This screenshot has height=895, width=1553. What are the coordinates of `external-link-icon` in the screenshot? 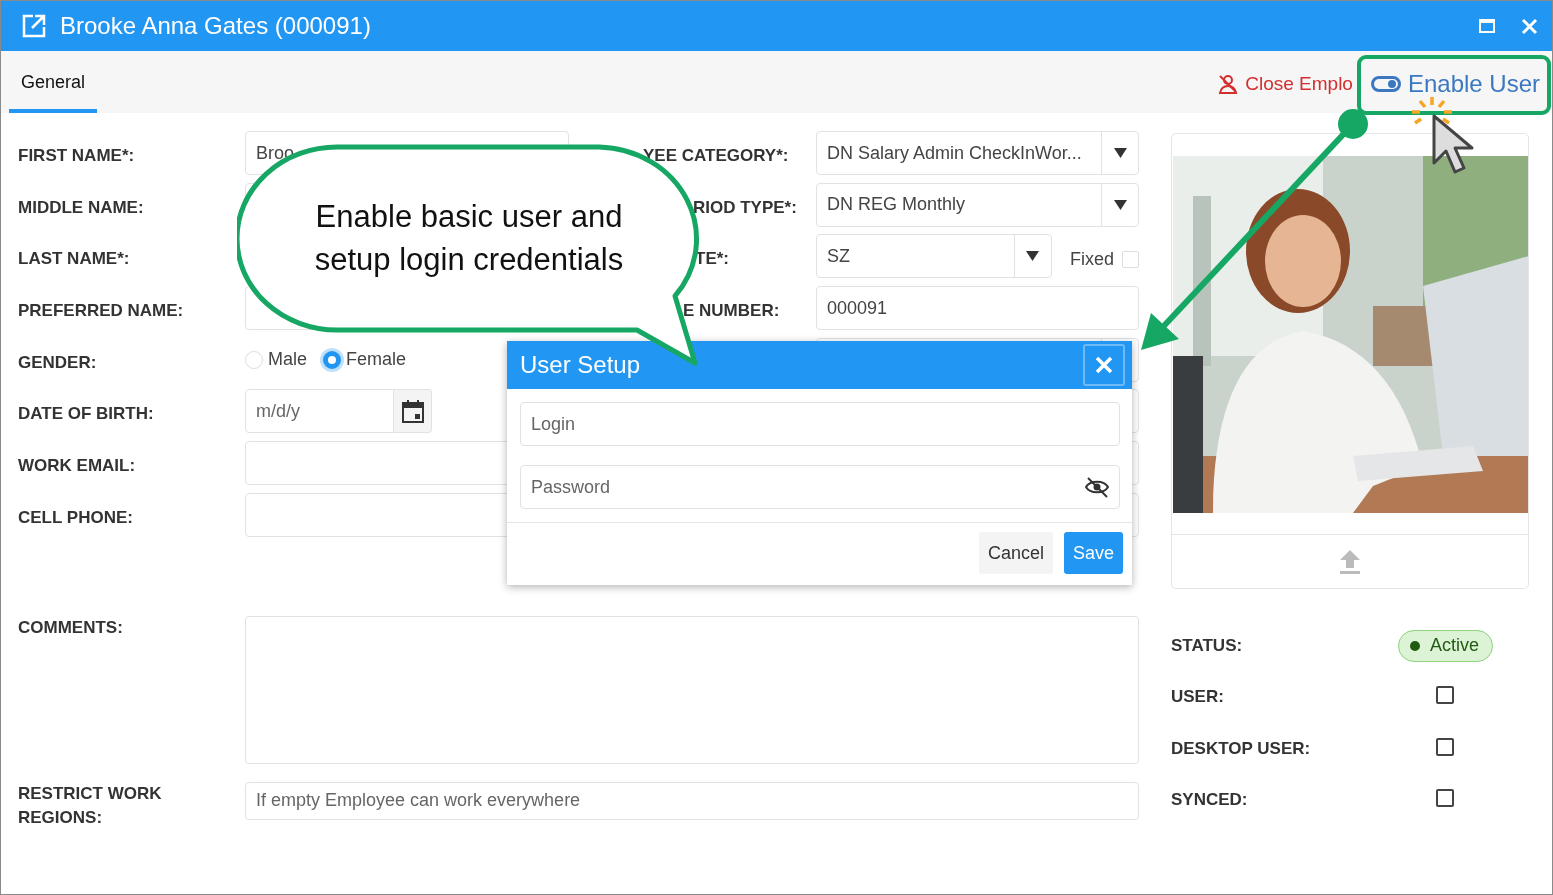 It's located at (34, 26).